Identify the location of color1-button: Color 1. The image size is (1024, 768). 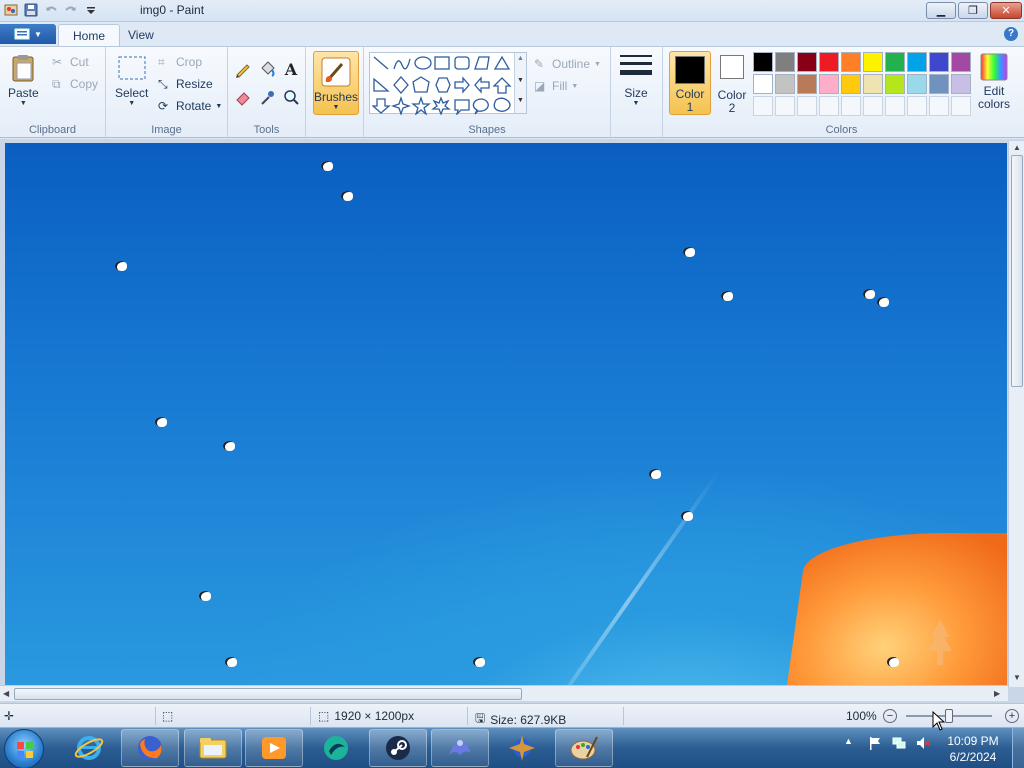
(690, 83).